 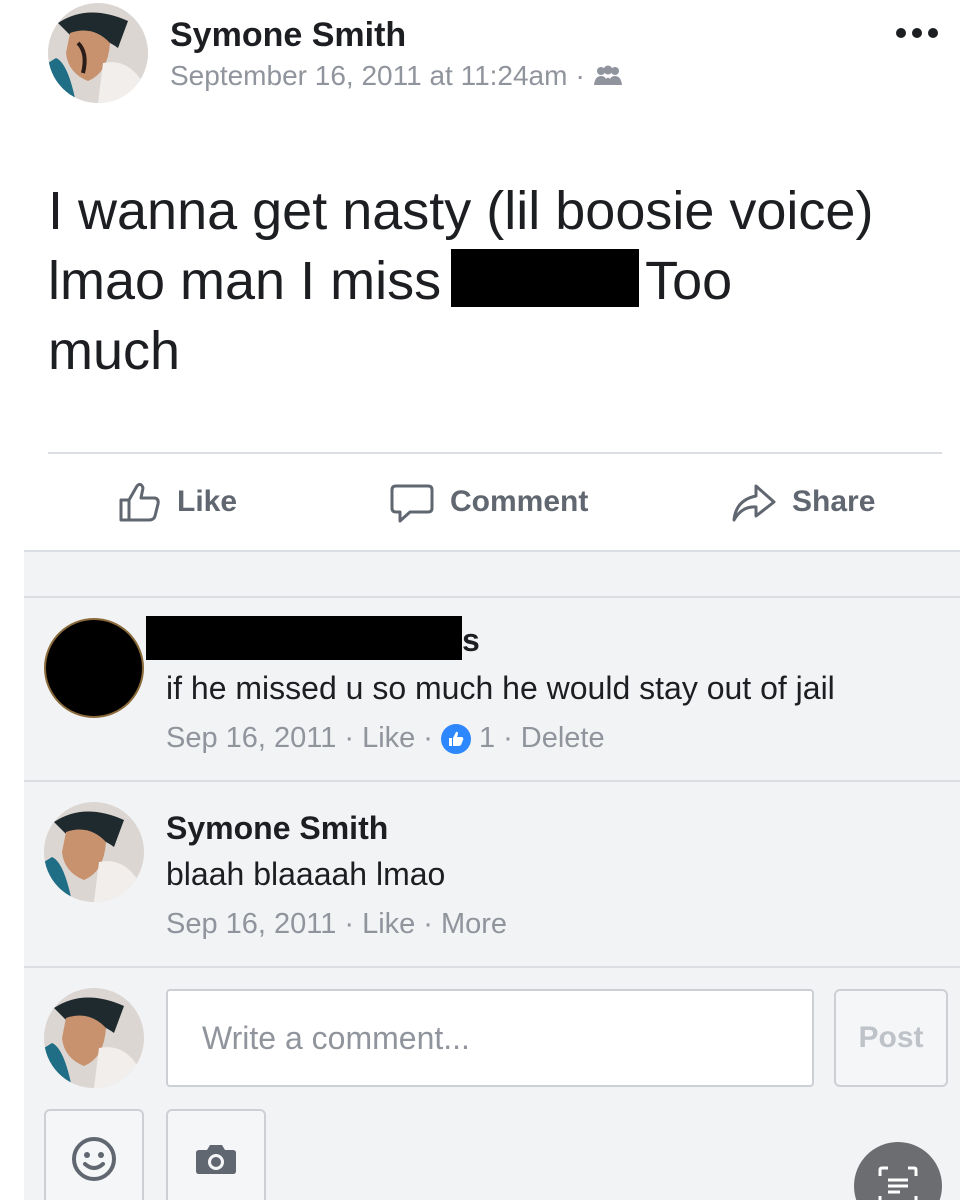 What do you see at coordinates (216, 1159) in the screenshot?
I see `camera-icon` at bounding box center [216, 1159].